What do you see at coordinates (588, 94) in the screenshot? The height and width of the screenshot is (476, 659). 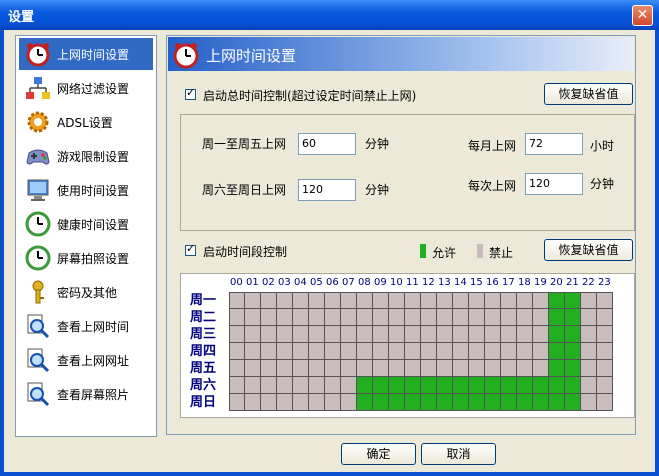 I see `restore-default-button-1: 恢复缺省值` at bounding box center [588, 94].